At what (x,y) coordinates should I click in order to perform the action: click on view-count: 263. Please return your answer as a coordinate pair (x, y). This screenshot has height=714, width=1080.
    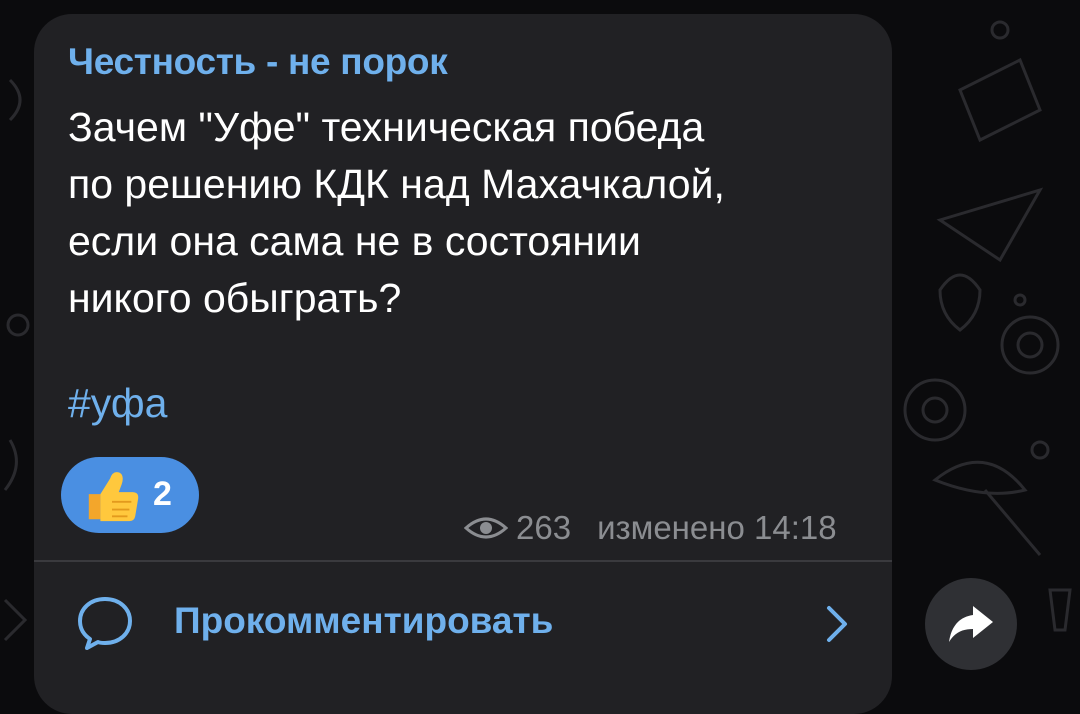
    Looking at the image, I should click on (544, 527).